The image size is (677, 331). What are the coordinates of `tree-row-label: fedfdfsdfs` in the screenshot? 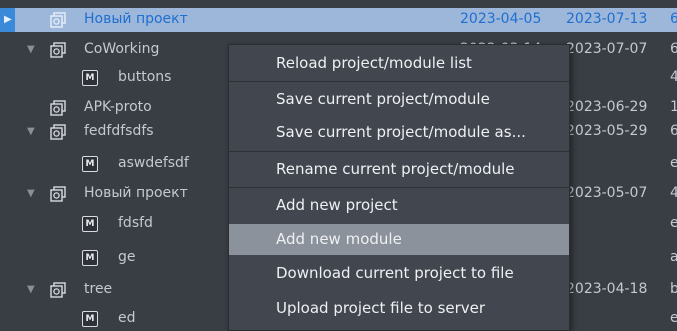 It's located at (119, 131).